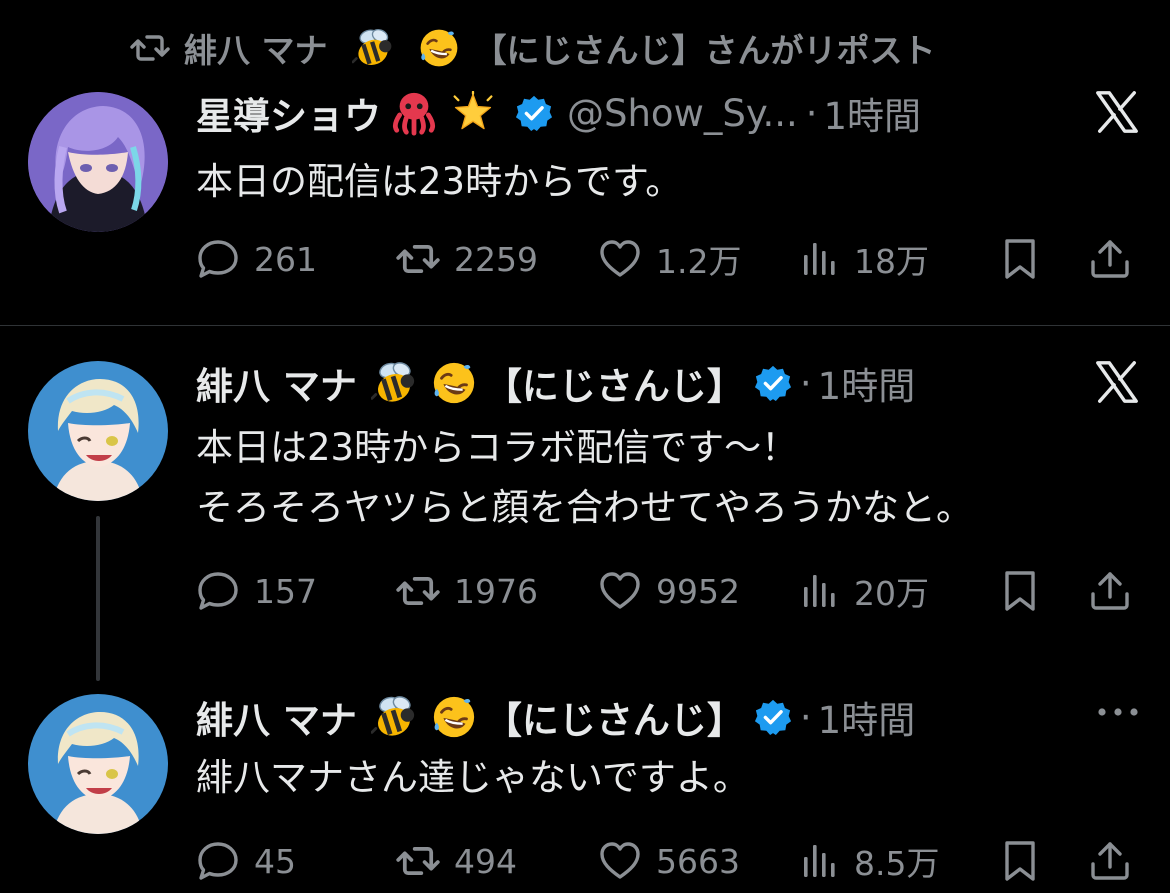  I want to click on post-text-line: 緋八マナさん達じゃないですよ。, so click(473, 777).